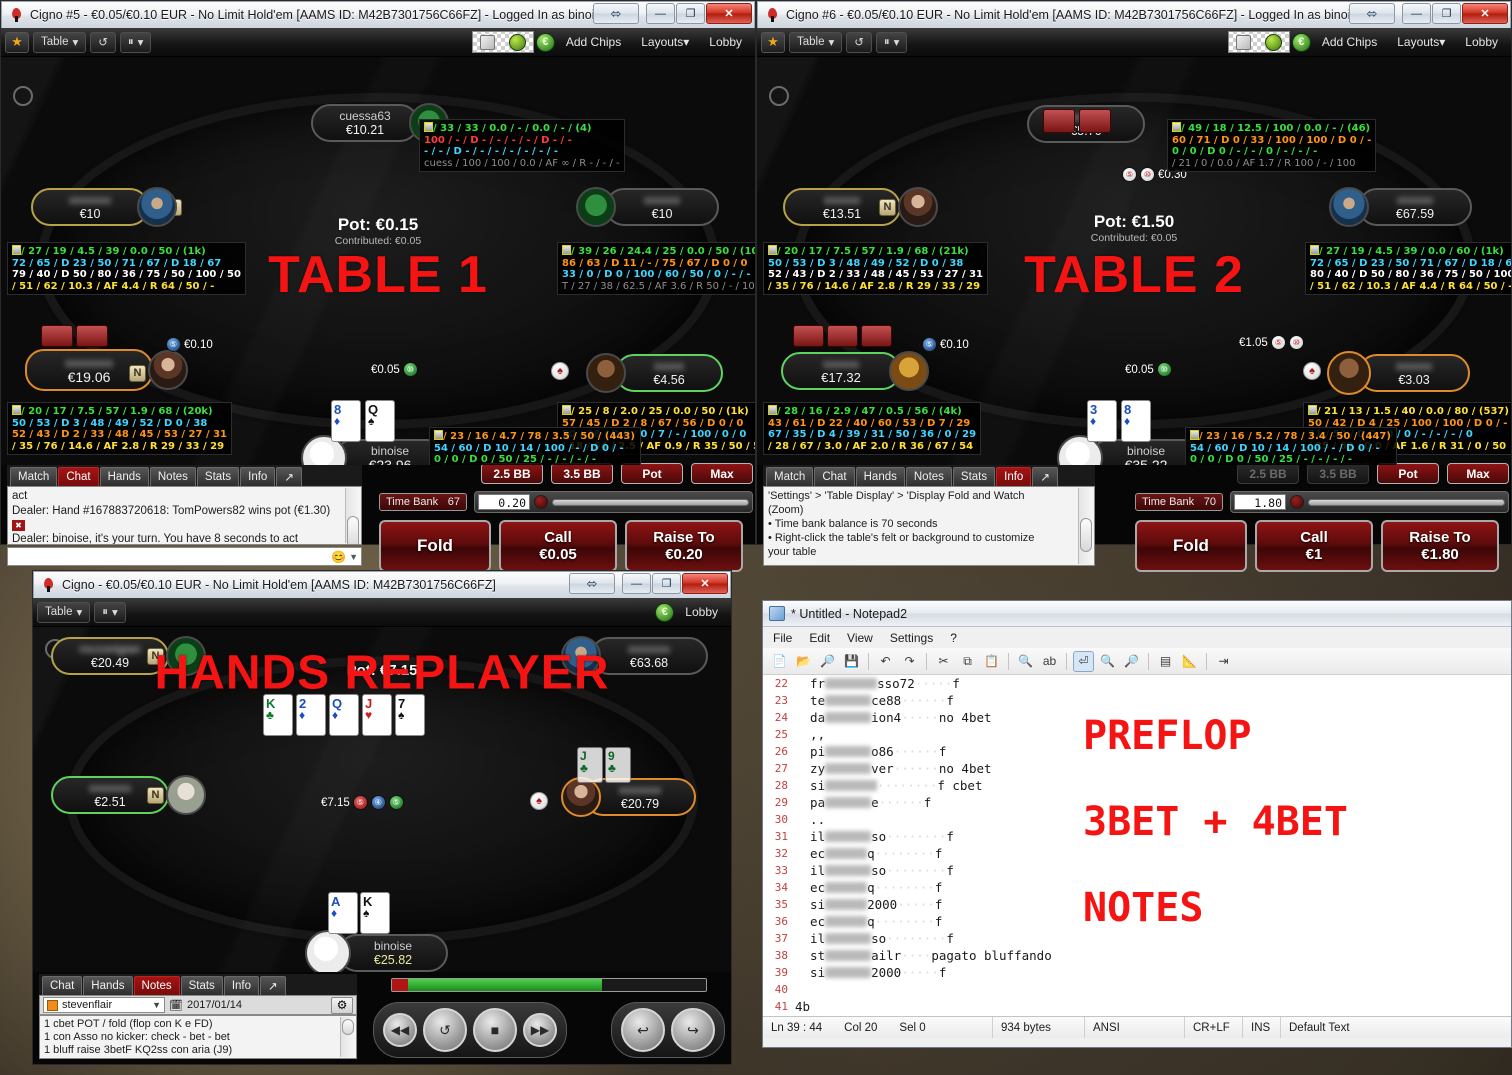 This screenshot has height=1075, width=1512. What do you see at coordinates (776, 464) in the screenshot?
I see `checkbox-icon` at bounding box center [776, 464].